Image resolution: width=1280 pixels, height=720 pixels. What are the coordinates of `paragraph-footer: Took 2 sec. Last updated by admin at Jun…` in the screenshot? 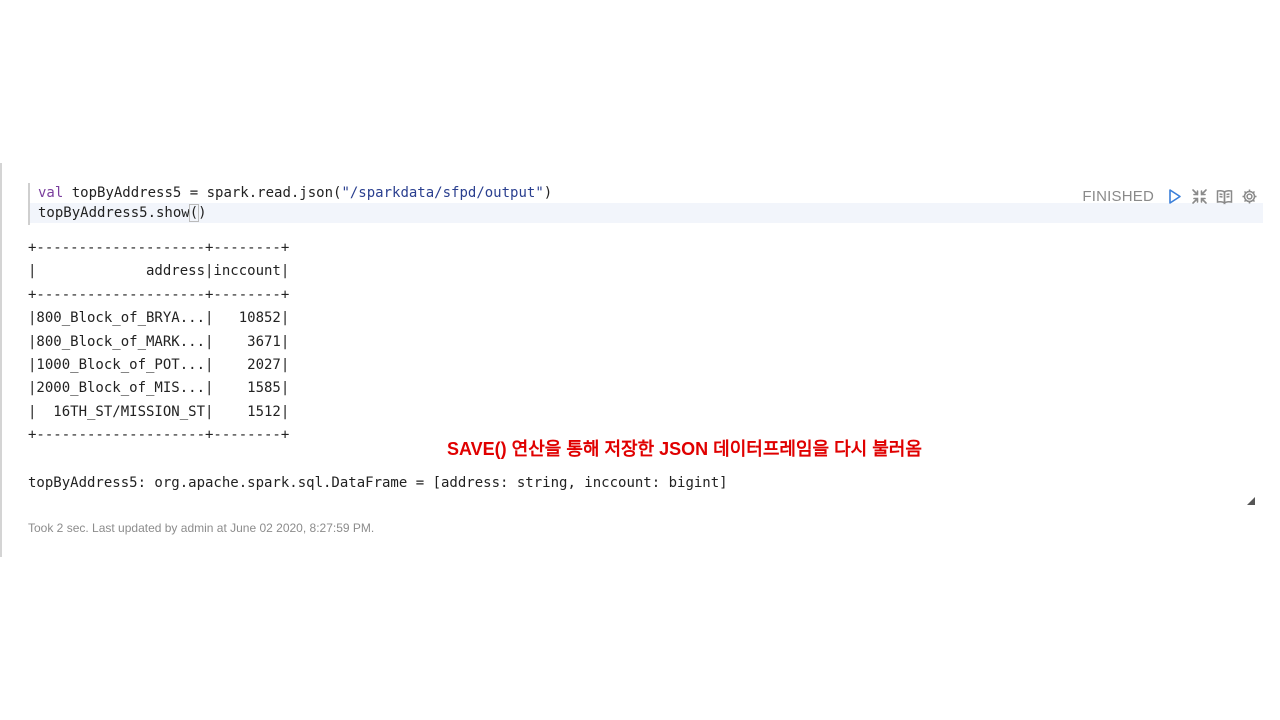 It's located at (201, 528).